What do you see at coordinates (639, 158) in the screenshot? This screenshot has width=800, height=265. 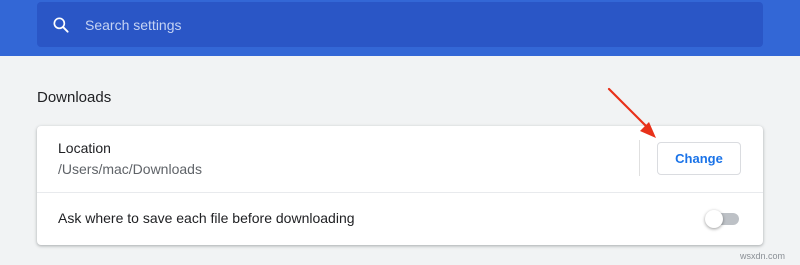 I see `vertical-divider` at bounding box center [639, 158].